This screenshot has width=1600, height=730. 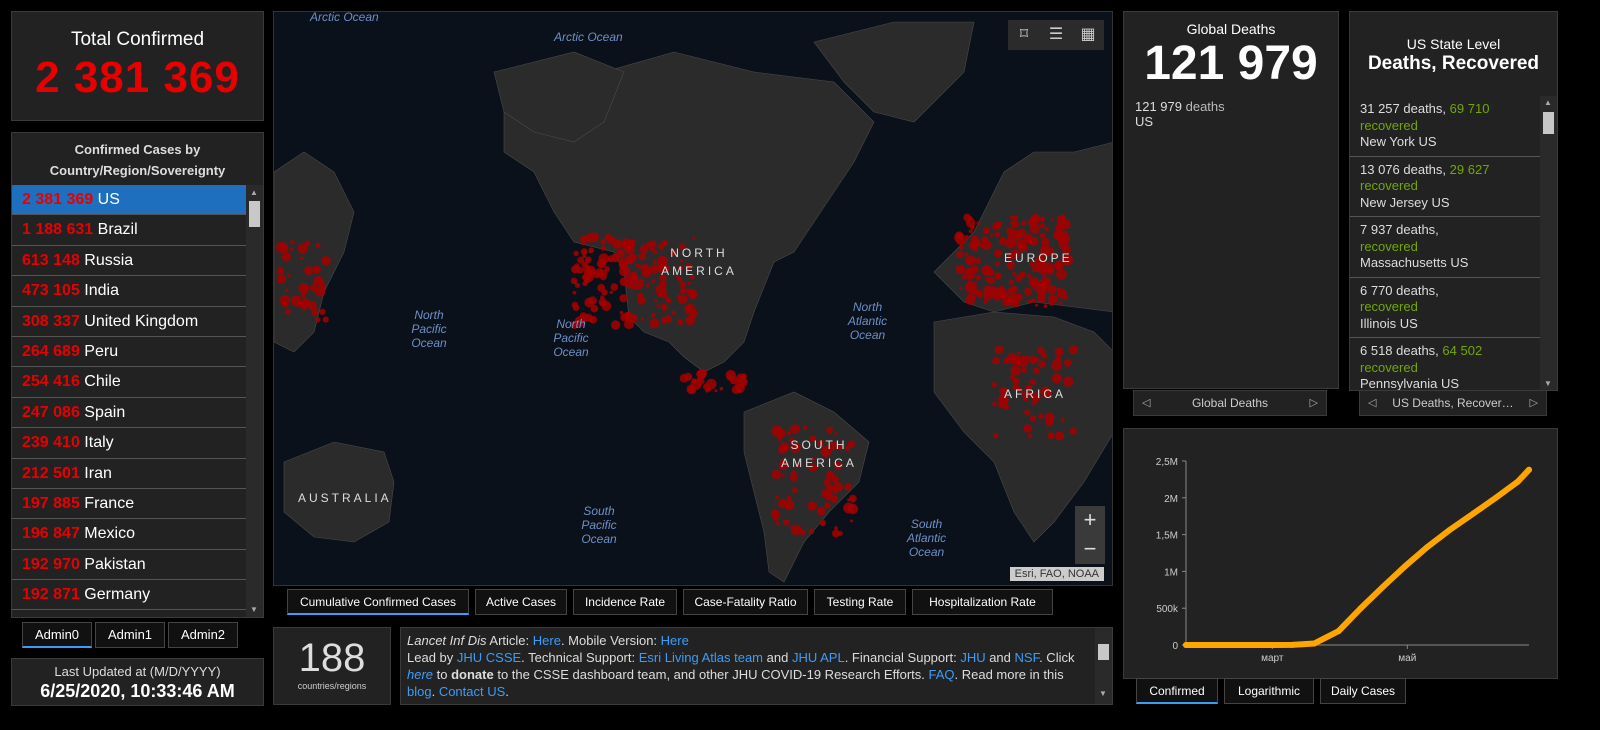 What do you see at coordinates (745, 602) in the screenshot?
I see `tab-case-fatality: Case-Fatality Ratio` at bounding box center [745, 602].